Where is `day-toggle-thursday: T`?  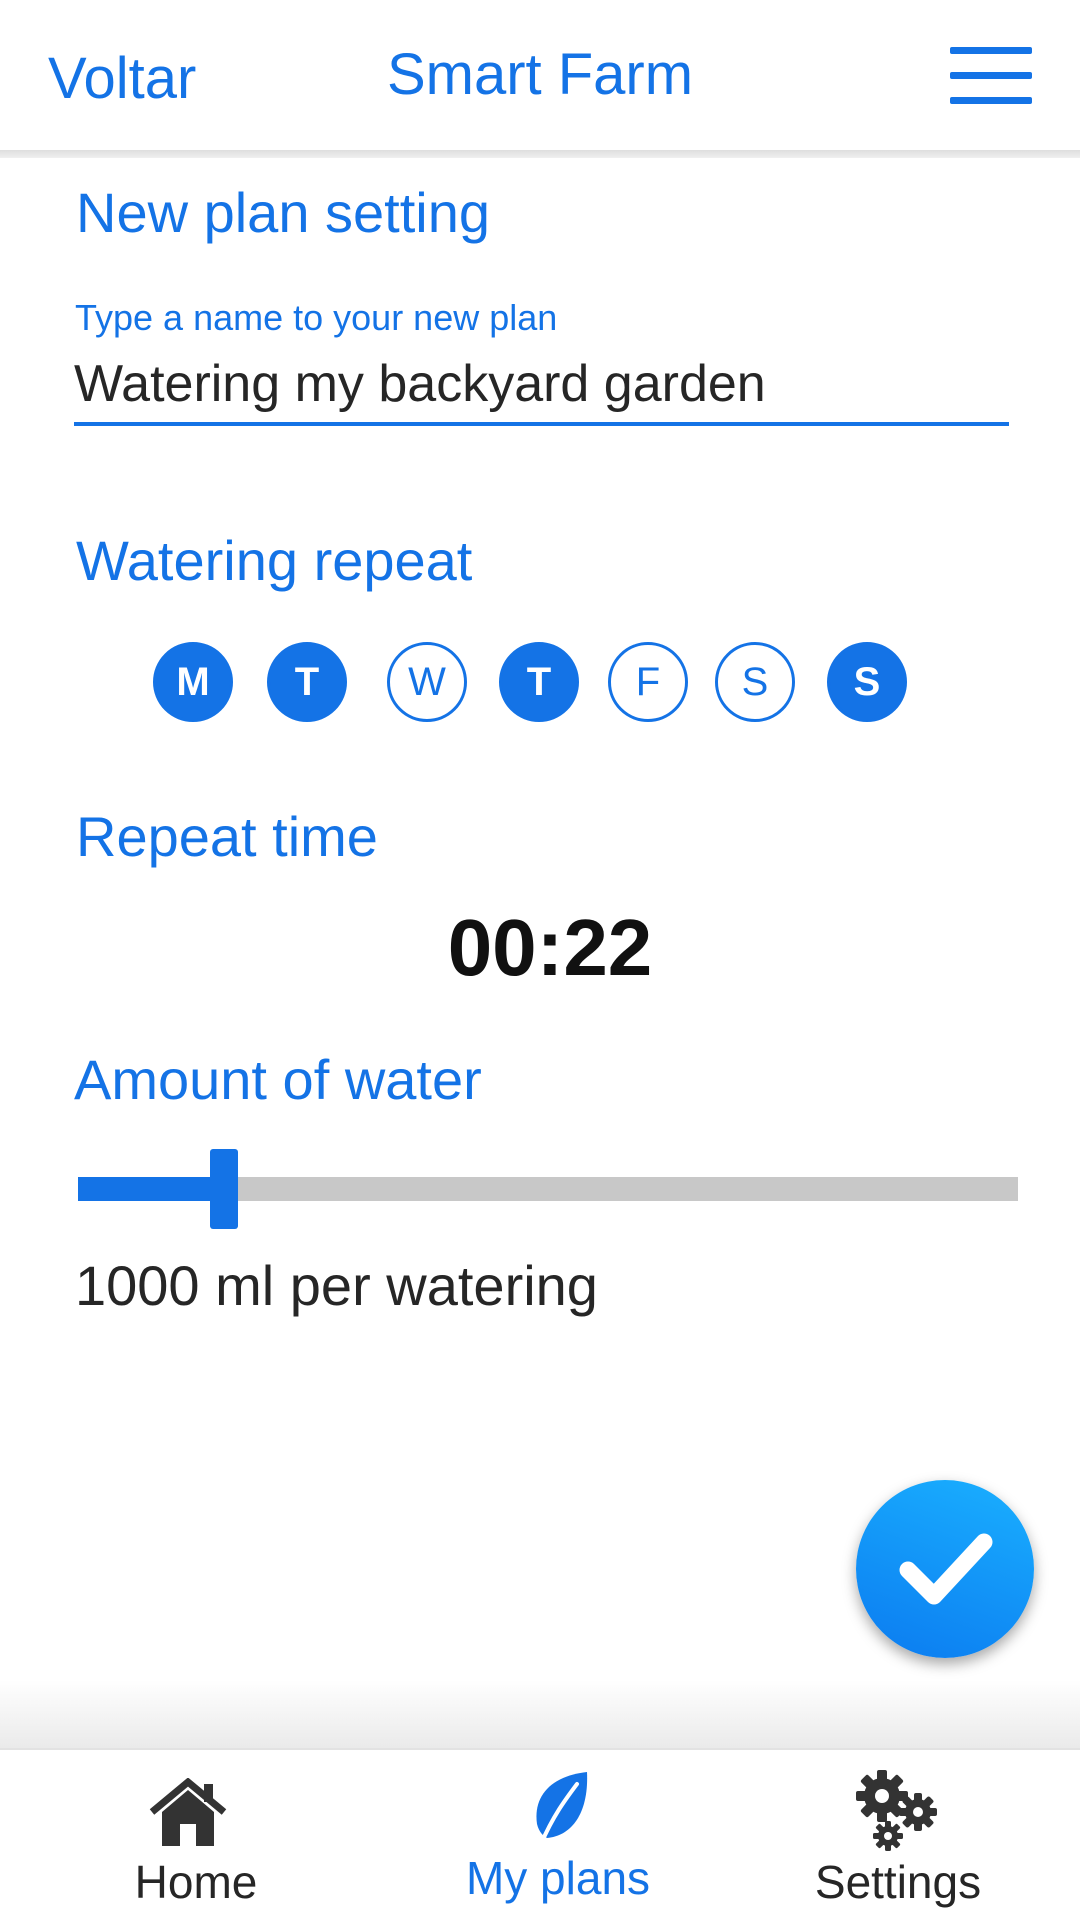 day-toggle-thursday: T is located at coordinates (539, 682).